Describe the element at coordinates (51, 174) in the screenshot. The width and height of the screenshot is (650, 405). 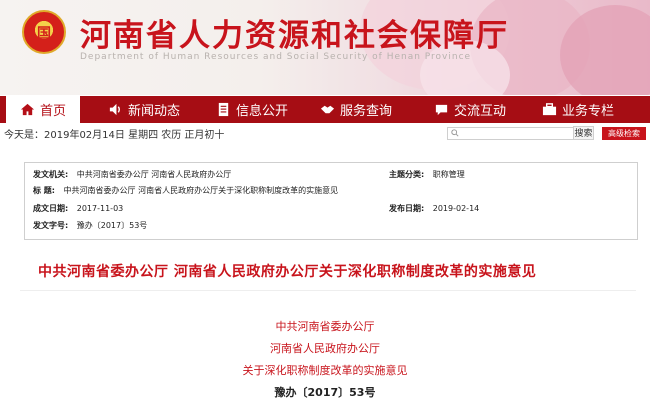
I see `issuer-label: 发文机关:` at that location.